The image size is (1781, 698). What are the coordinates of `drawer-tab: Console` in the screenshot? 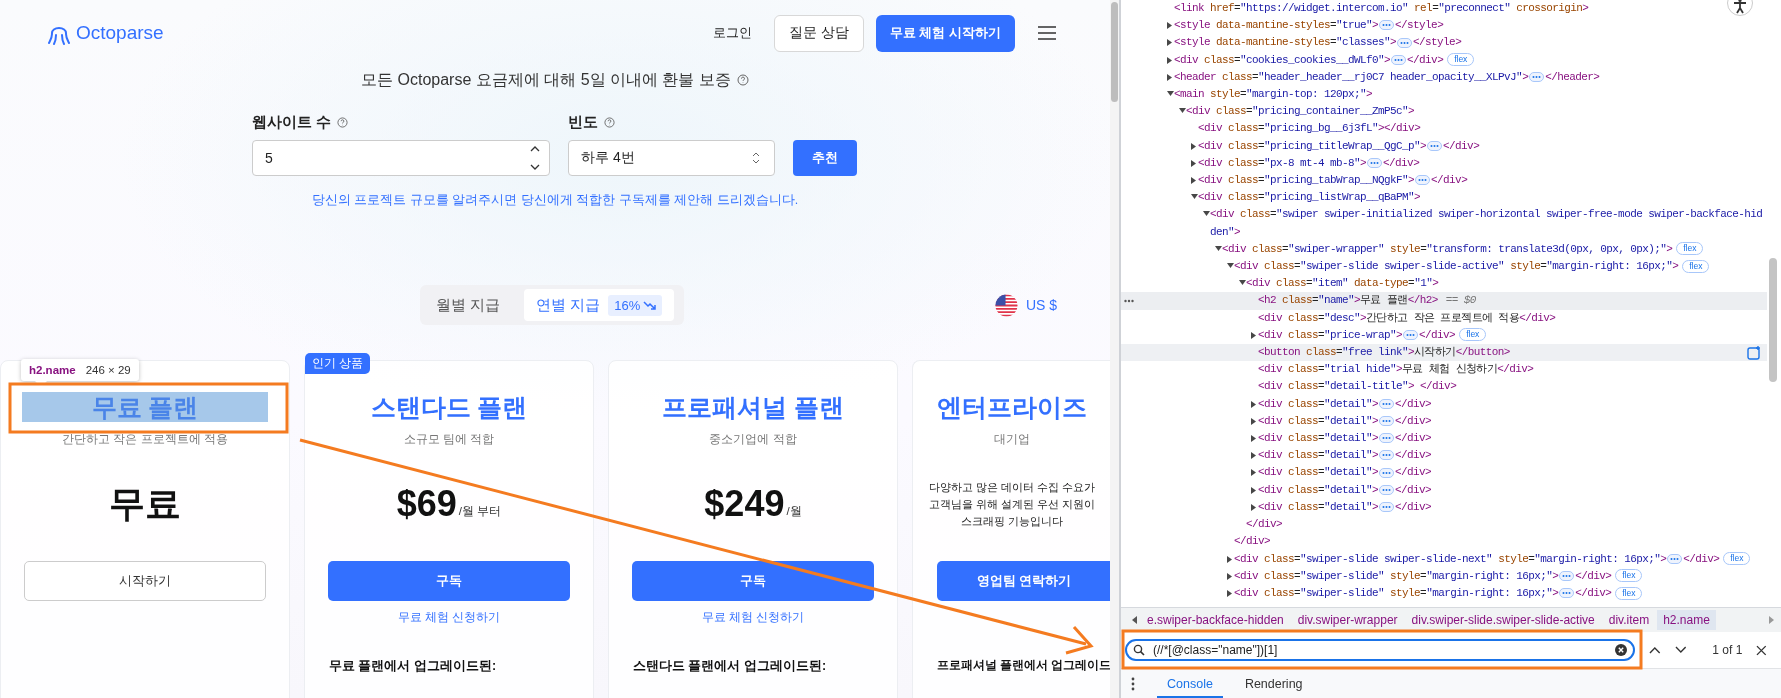 It's located at (1190, 683).